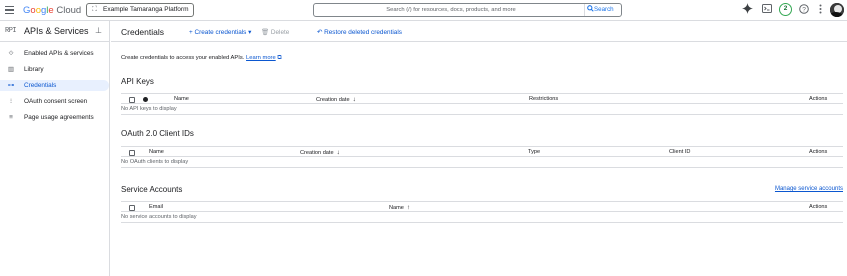  I want to click on menu-icon, so click(9, 10).